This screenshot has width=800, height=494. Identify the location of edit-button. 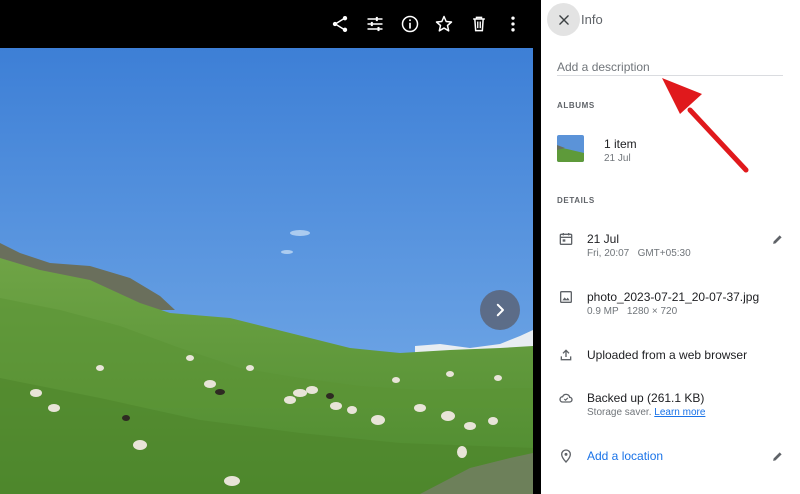
(375, 24).